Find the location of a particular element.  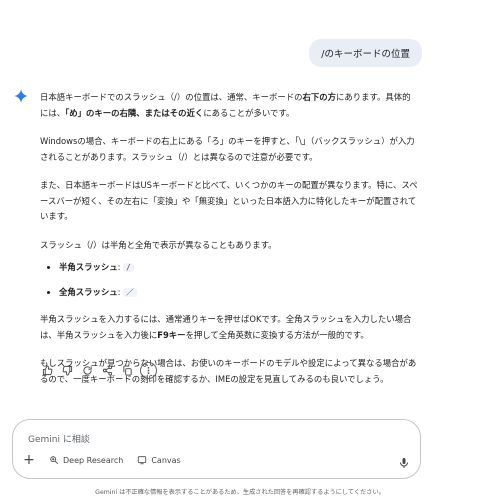

list-item: 半角スラッシュ: / is located at coordinates (238, 268).